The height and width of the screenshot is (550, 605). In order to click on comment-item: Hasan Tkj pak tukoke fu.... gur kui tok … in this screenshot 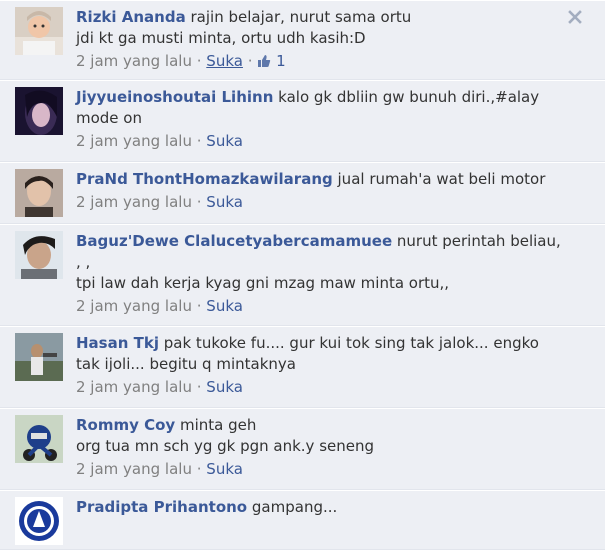, I will do `click(302, 367)`.